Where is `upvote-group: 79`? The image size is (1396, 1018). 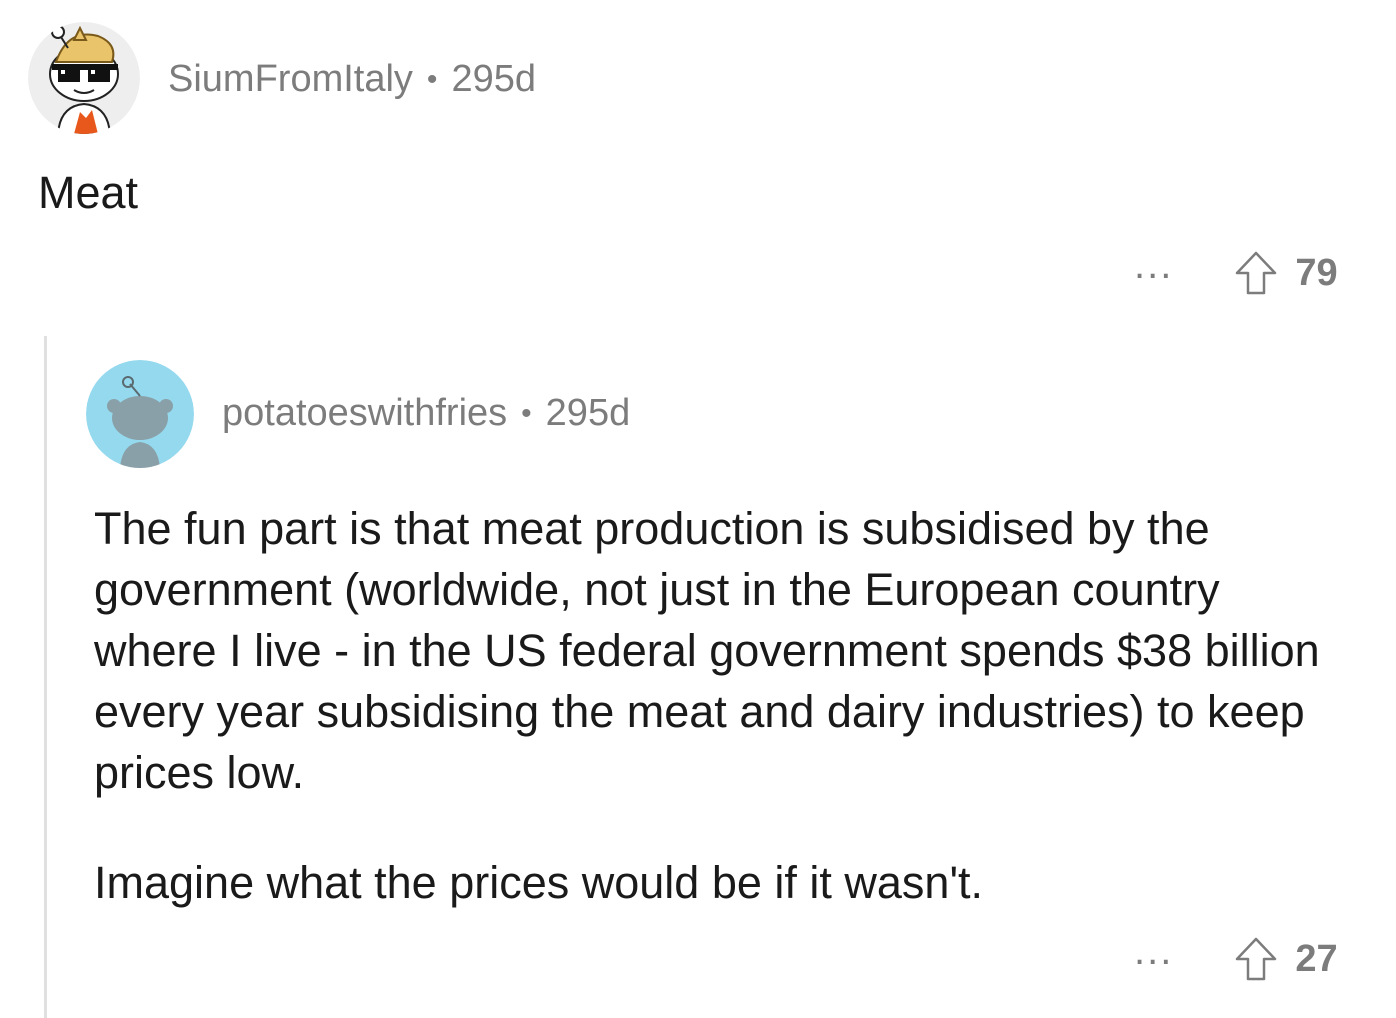 upvote-group: 79 is located at coordinates (1285, 273).